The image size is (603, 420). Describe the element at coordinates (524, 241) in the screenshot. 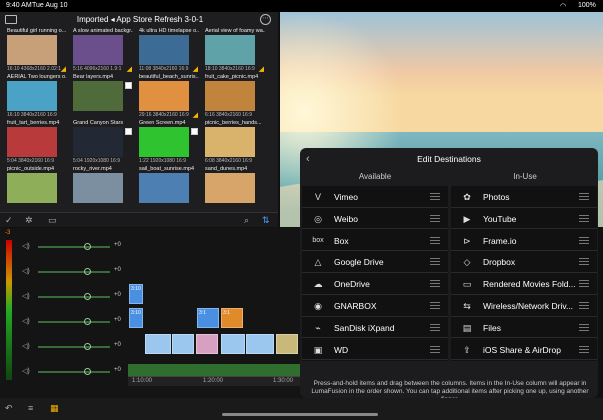

I see `destination-row: ⊳ Frame.io` at that location.